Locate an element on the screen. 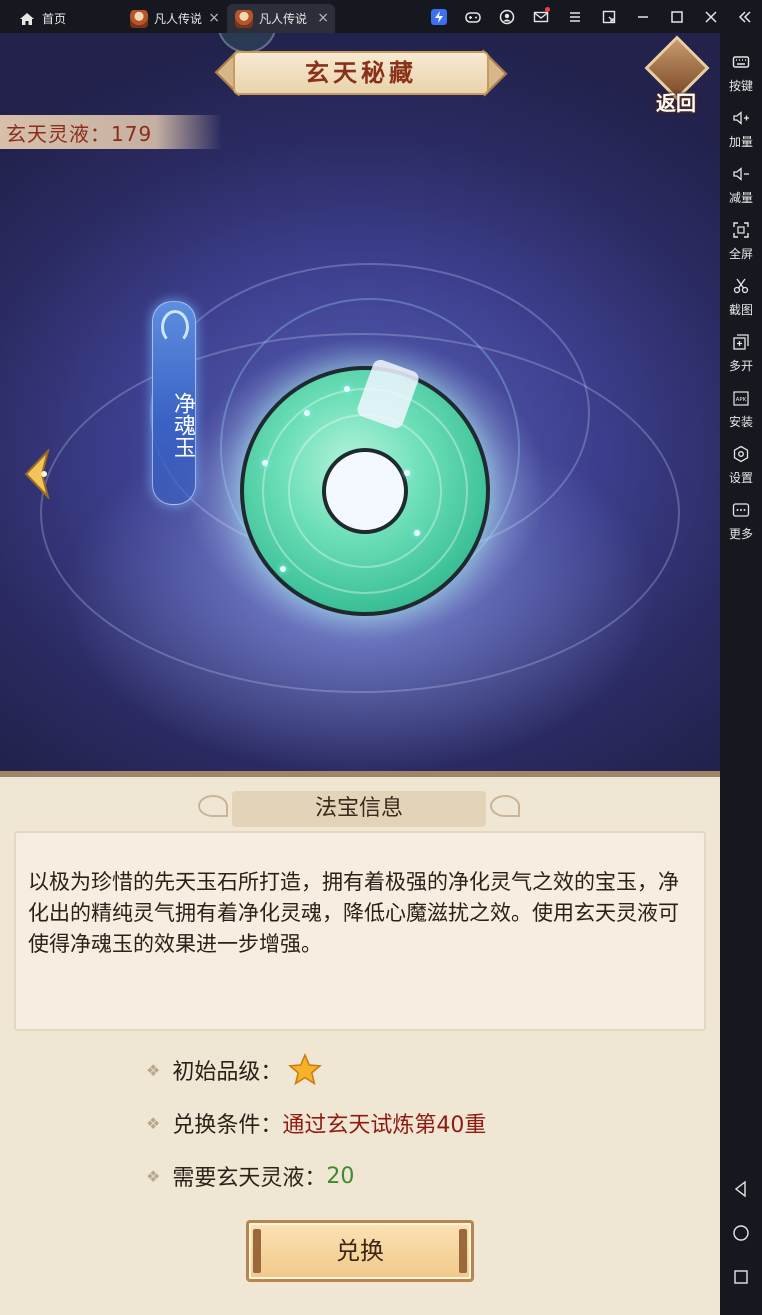  sidebar-item-multi-instance: 多开 is located at coordinates (741, 347).